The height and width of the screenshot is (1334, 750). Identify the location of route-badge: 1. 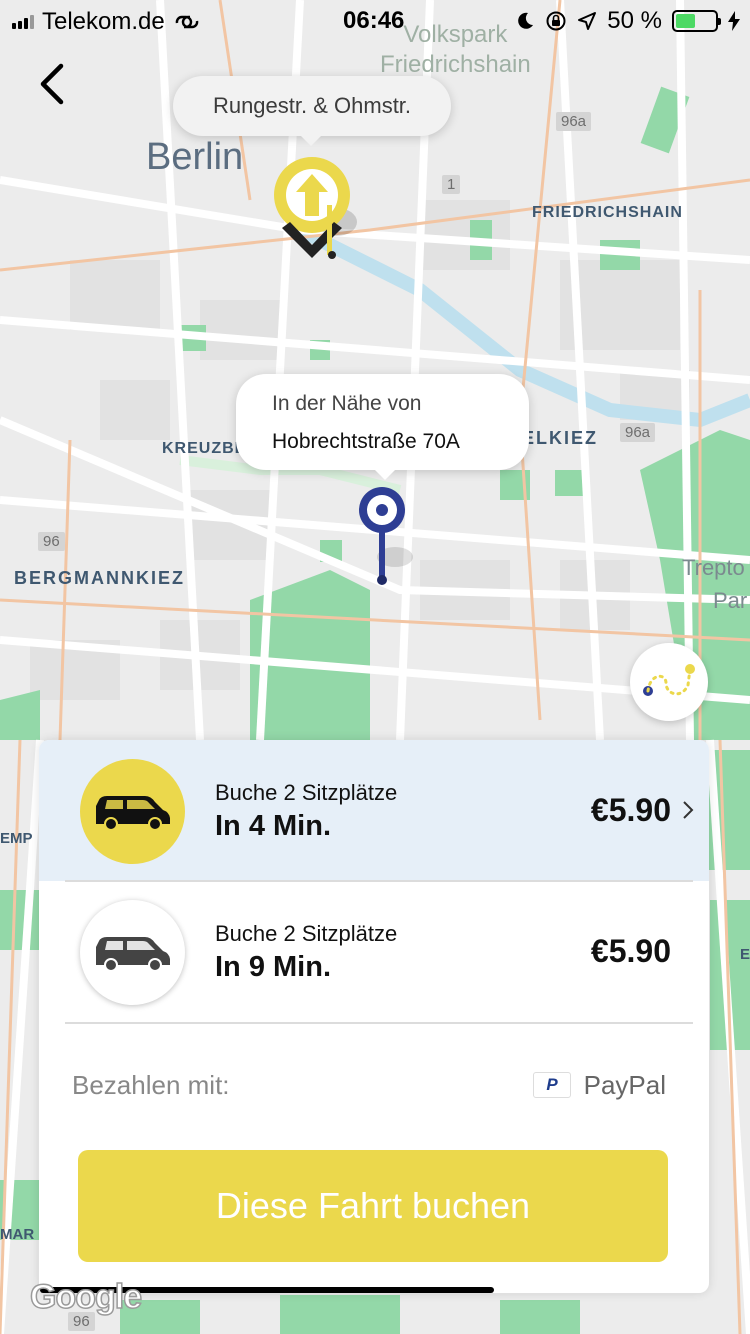
(451, 184).